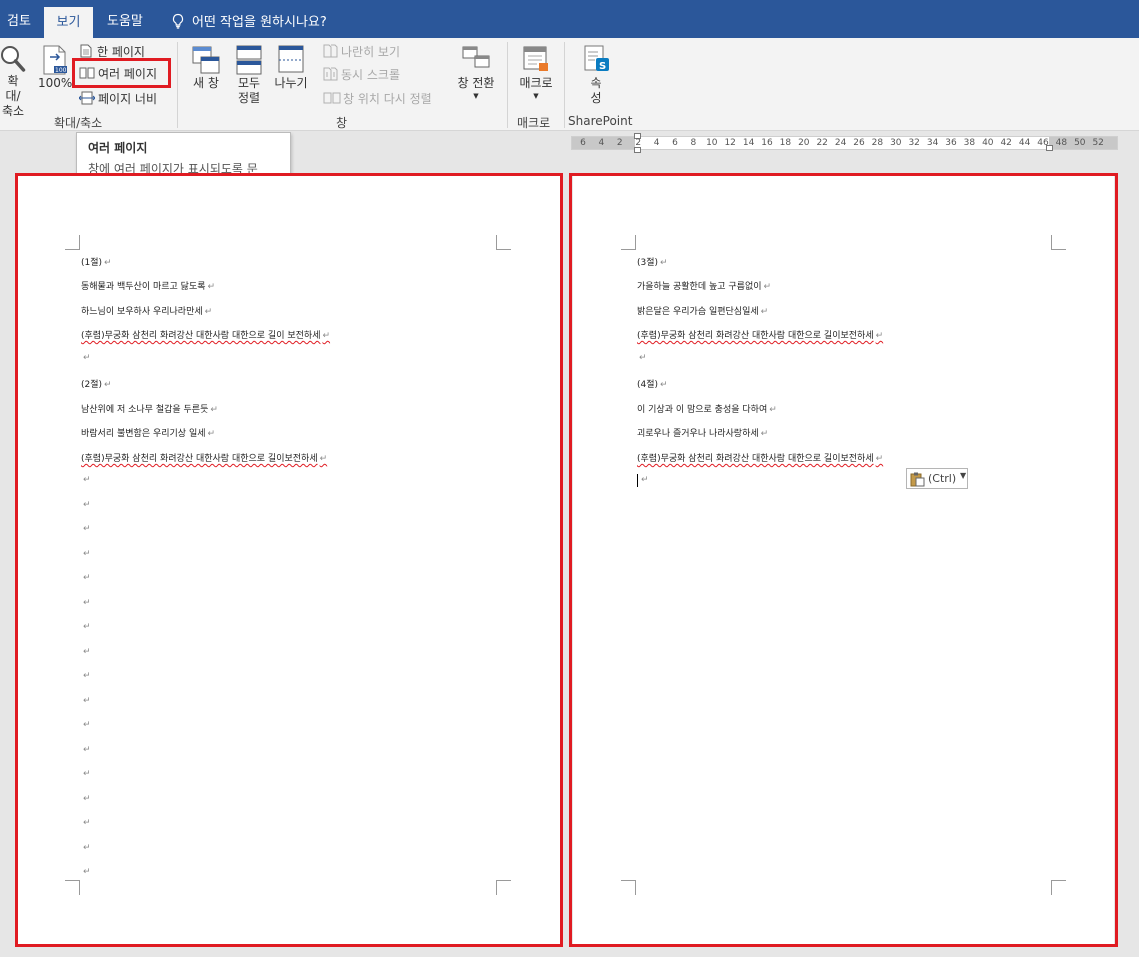  I want to click on tab-help: 도움말, so click(125, 19).